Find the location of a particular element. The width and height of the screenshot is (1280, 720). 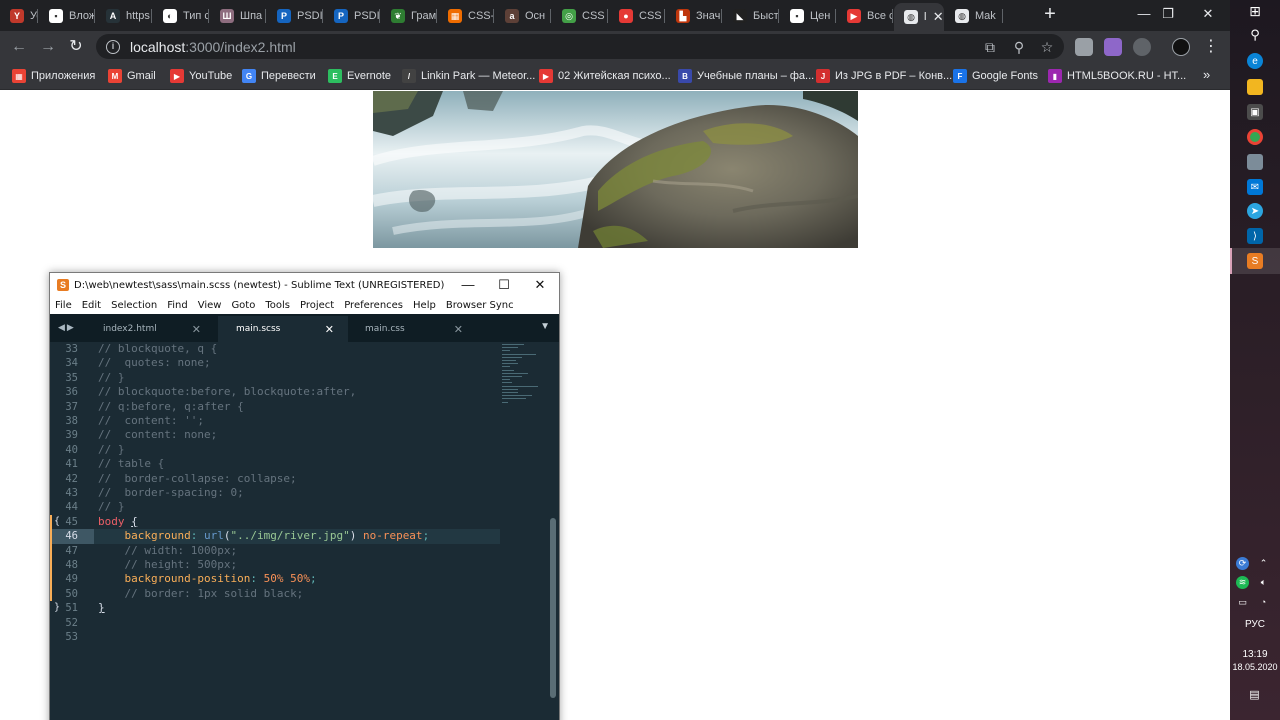

tab-dropdown-icon: ▼ is located at coordinates (545, 326).